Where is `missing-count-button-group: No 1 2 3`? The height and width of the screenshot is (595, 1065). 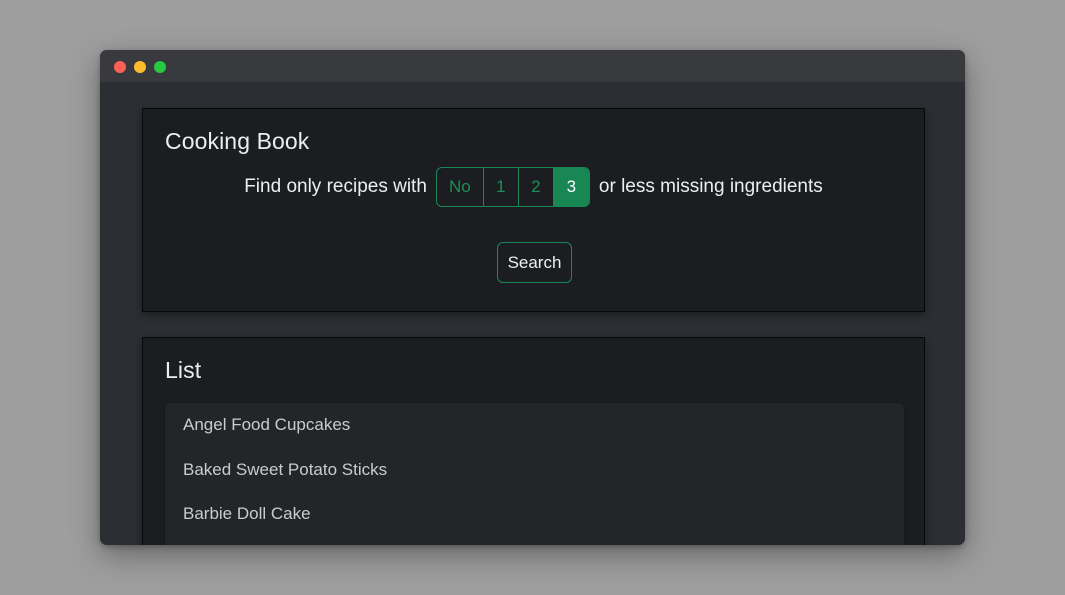 missing-count-button-group: No 1 2 3 is located at coordinates (512, 187).